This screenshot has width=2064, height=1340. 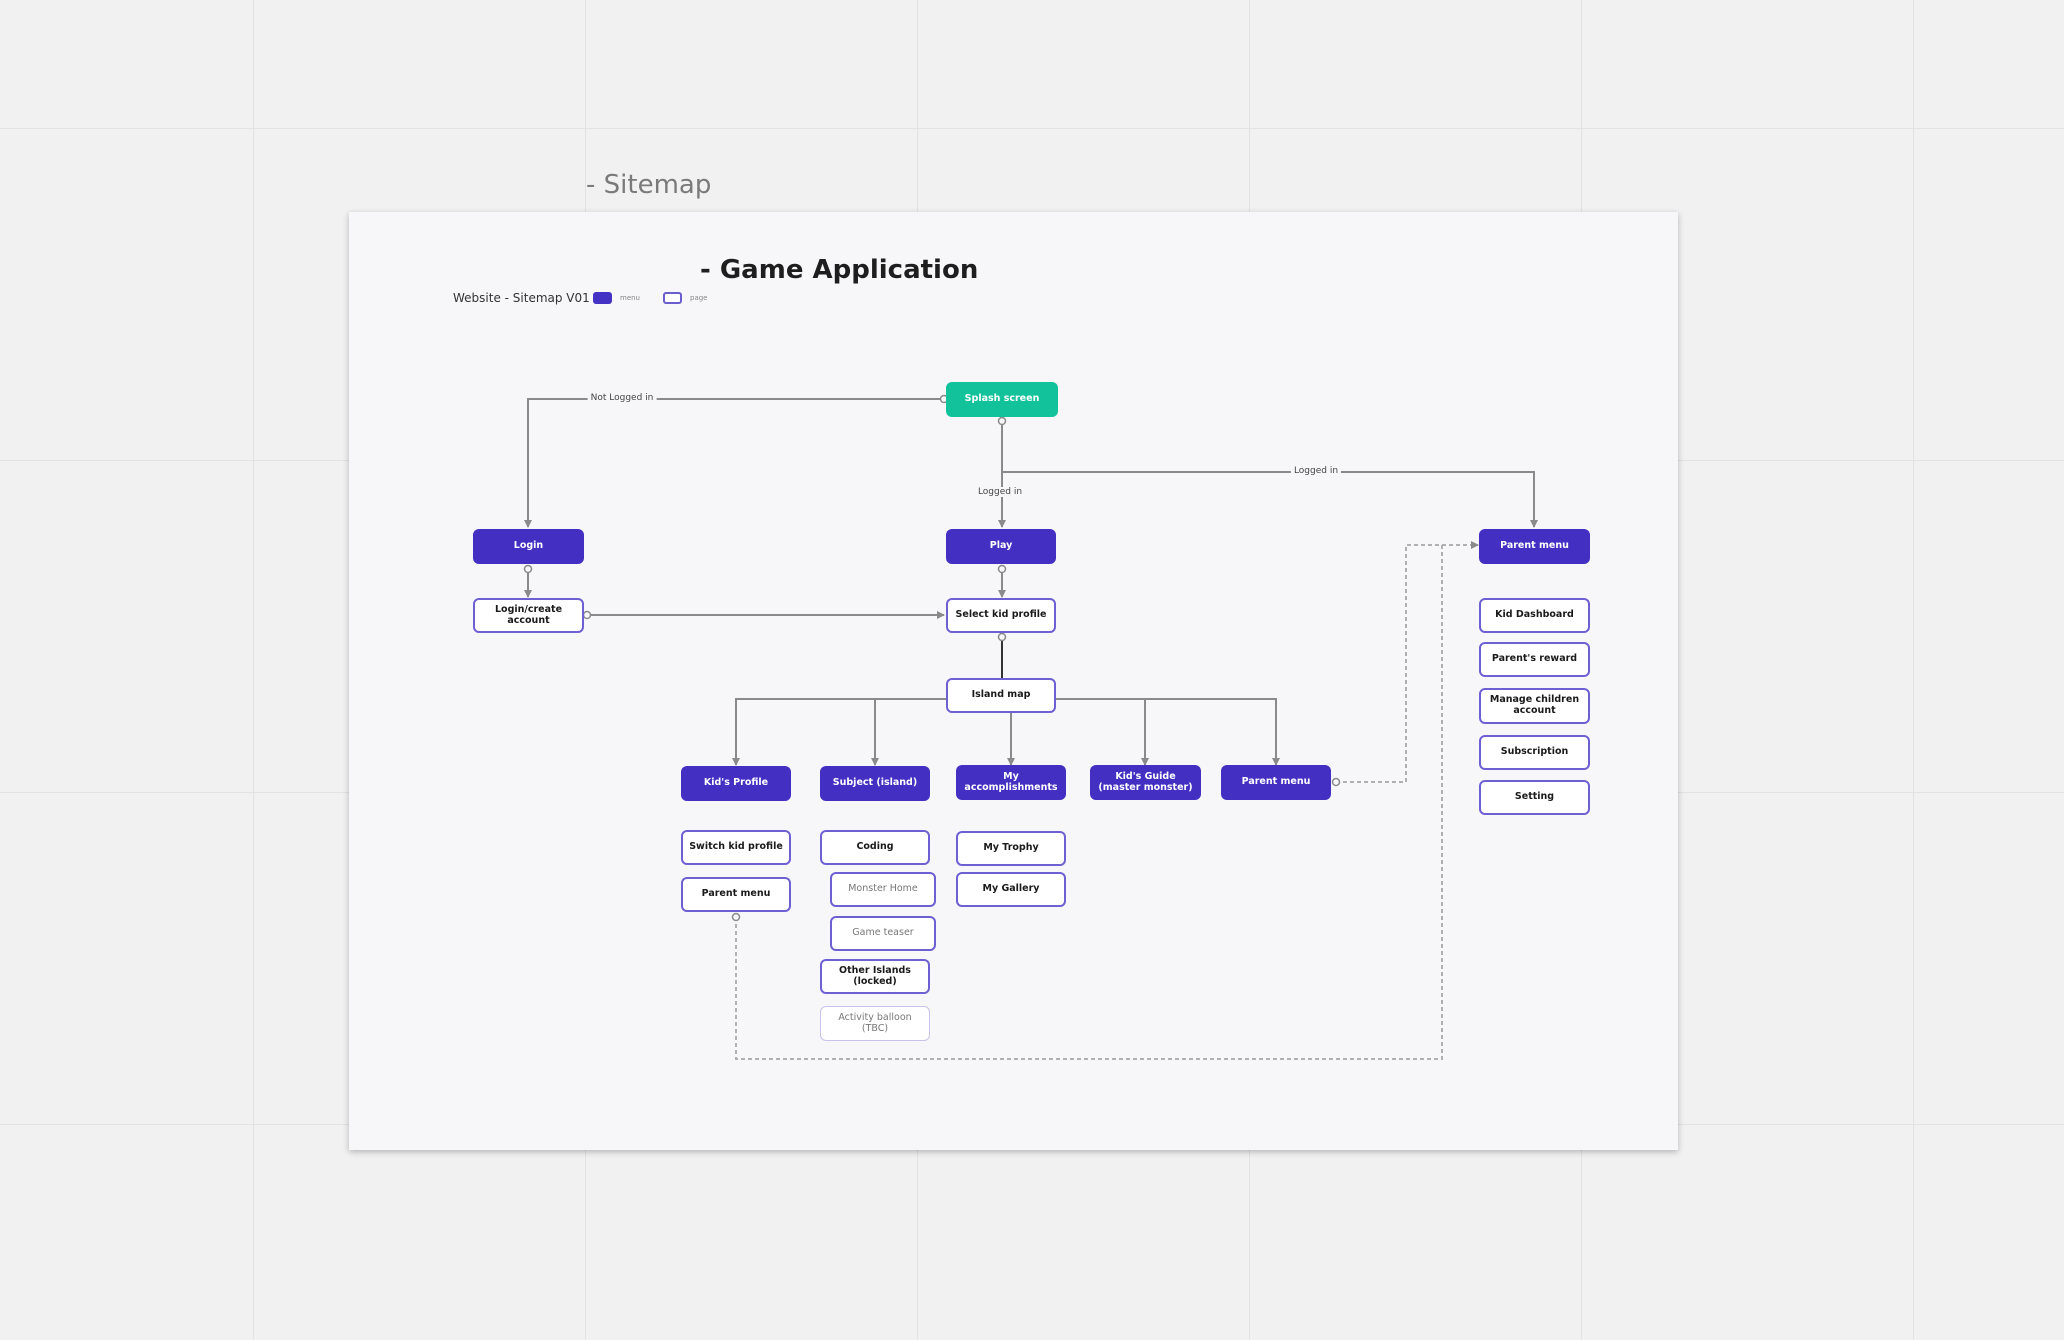 I want to click on node-login: Login, so click(x=528, y=546).